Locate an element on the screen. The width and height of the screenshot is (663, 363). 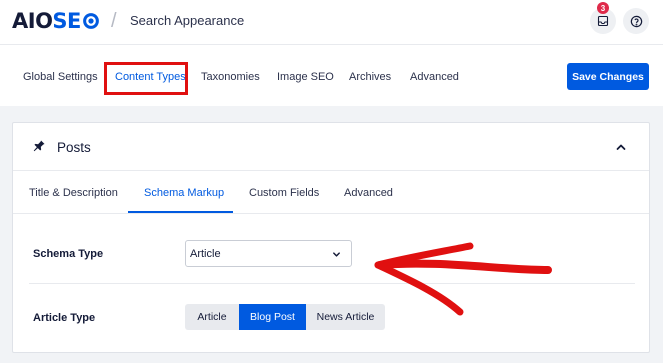
tab-title-description: Title & Description is located at coordinates (73, 193).